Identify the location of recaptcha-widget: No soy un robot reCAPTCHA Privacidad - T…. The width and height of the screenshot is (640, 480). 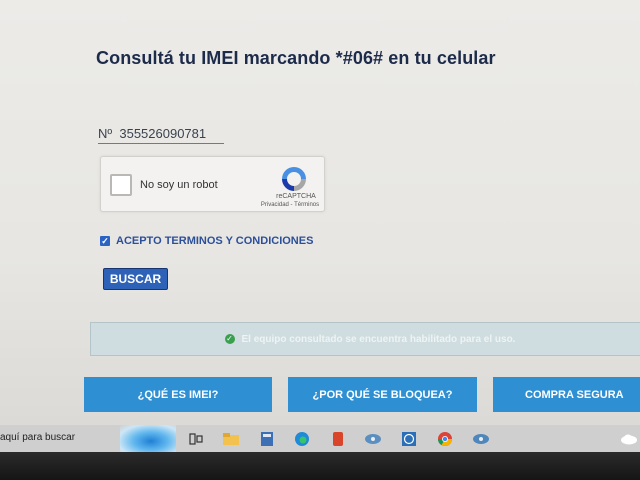
(212, 184).